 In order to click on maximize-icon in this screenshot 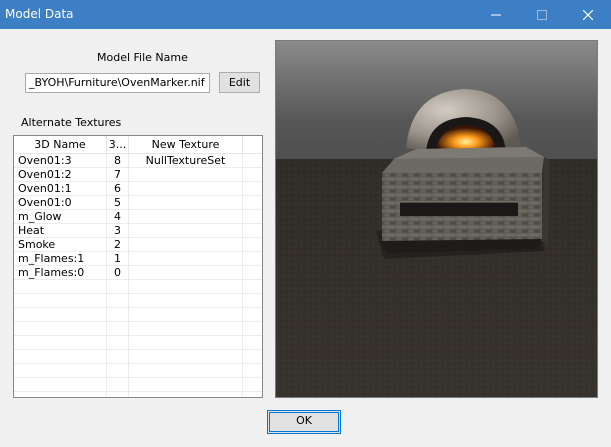, I will do `click(542, 15)`.